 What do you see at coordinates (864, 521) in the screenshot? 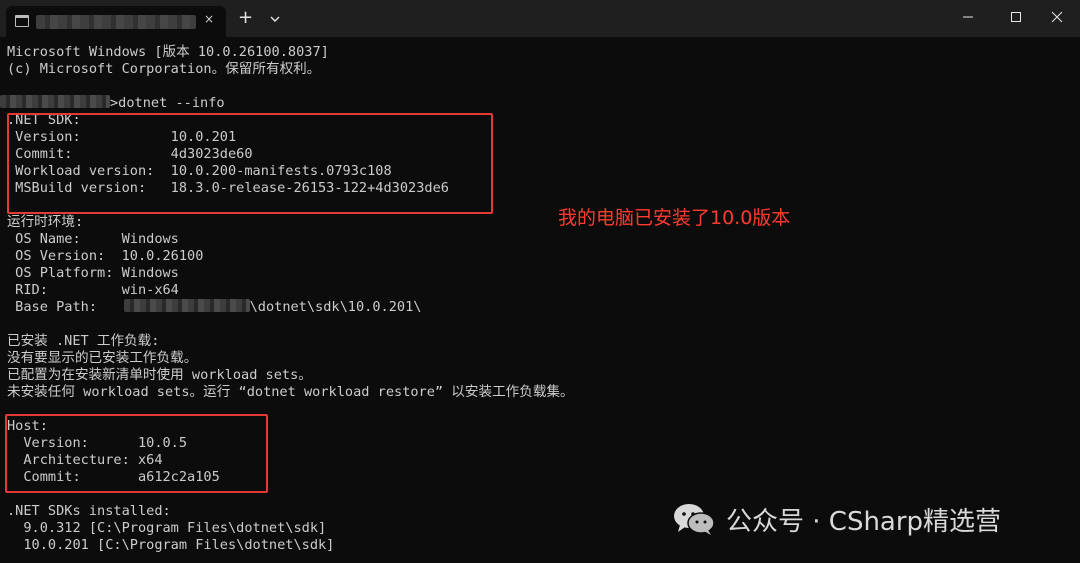
I see `watermark-text: 公众号 · CSharp精选营` at bounding box center [864, 521].